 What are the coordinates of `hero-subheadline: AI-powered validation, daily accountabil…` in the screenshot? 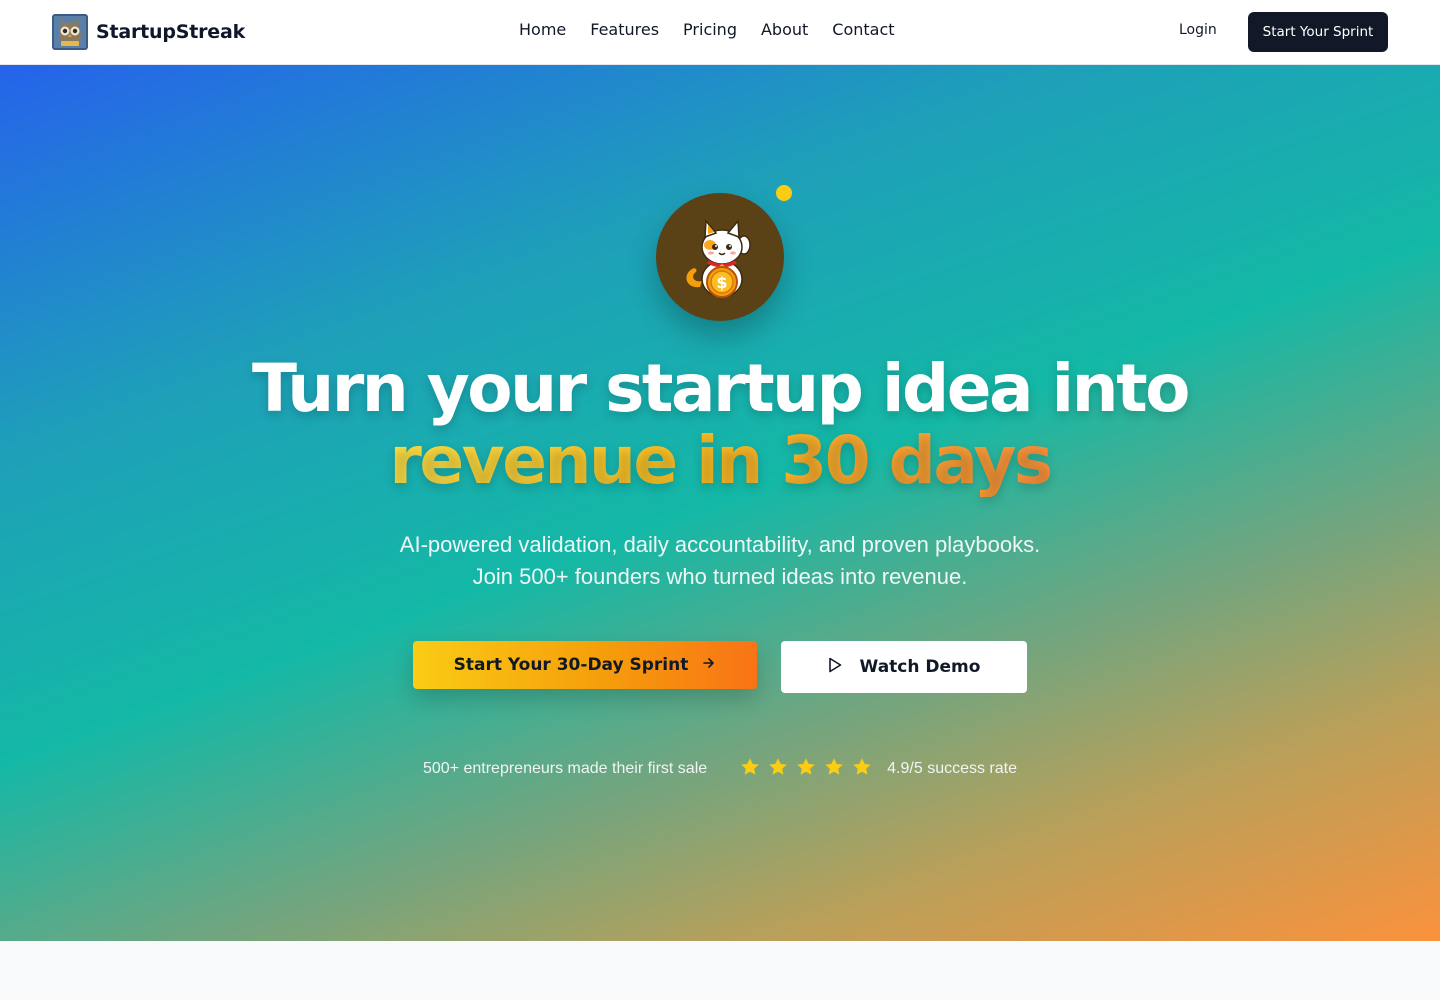 It's located at (720, 561).